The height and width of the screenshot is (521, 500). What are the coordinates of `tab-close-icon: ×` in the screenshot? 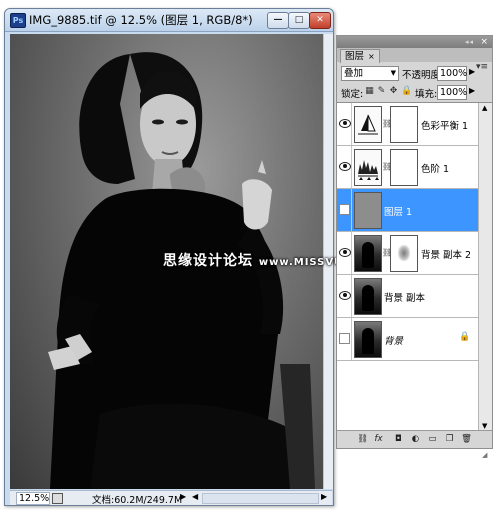 It's located at (371, 56).